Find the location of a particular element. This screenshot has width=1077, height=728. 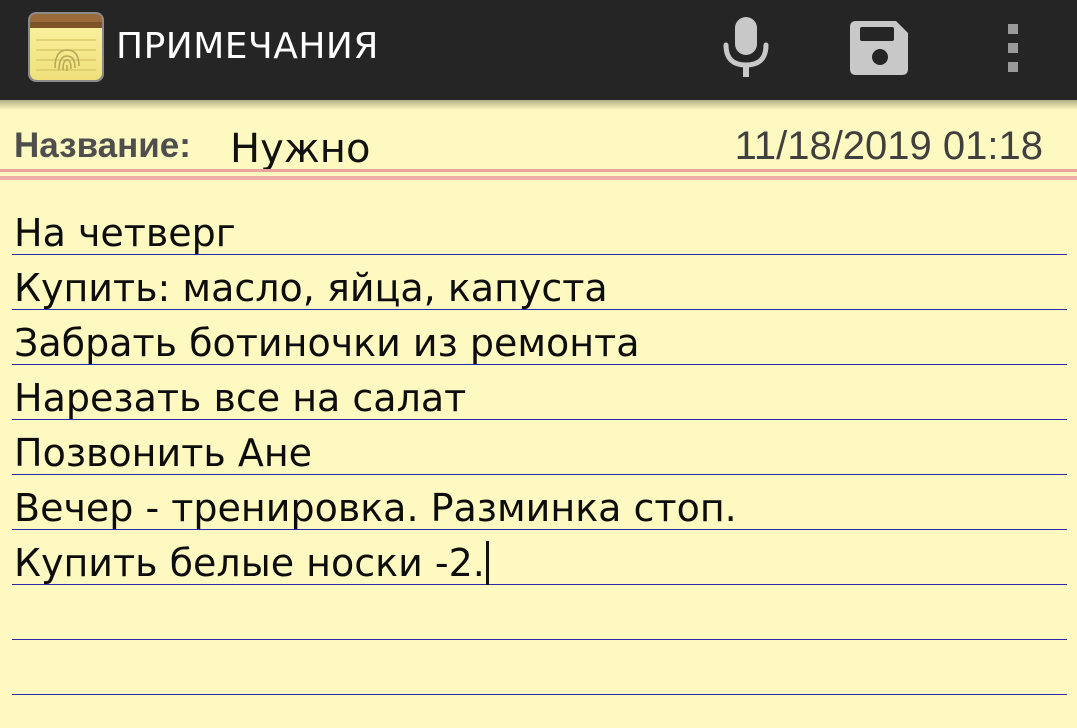

floppy-disk-icon is located at coordinates (879, 48).